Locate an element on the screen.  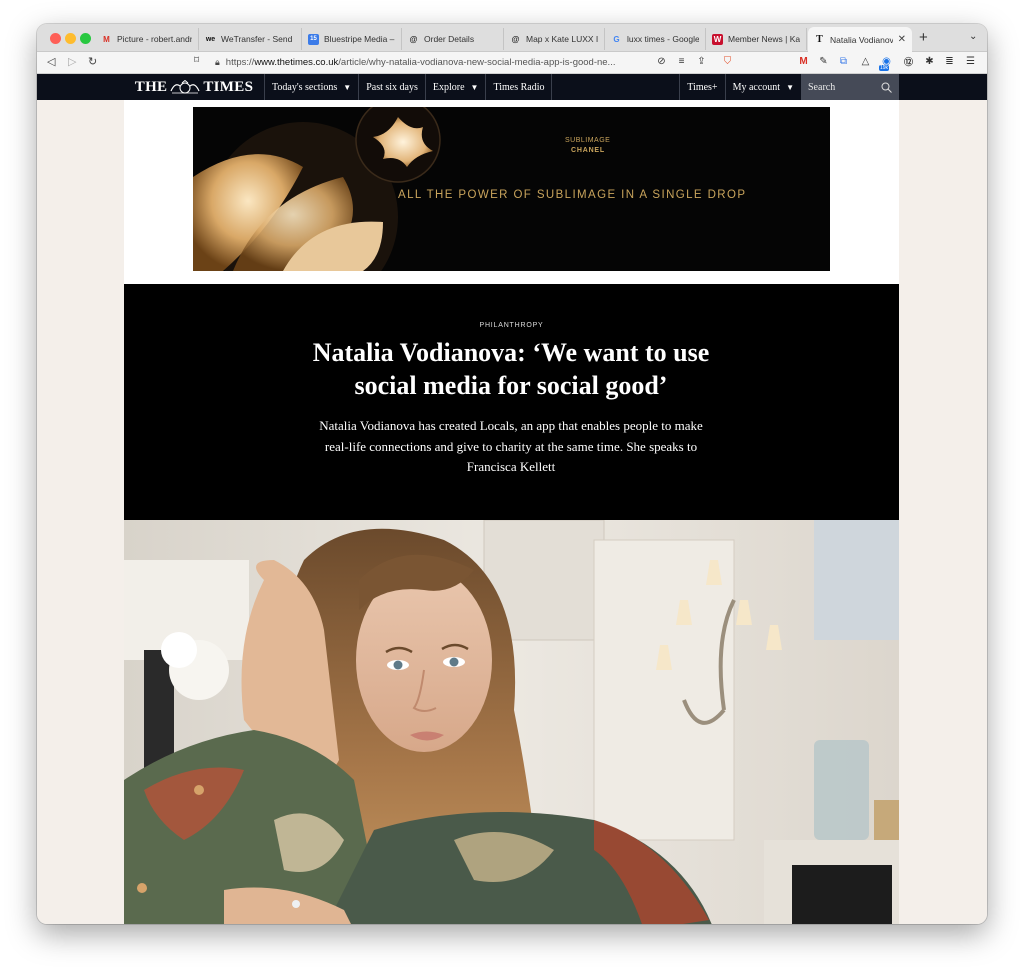
back-icon: ◁ is located at coordinates (51, 61).